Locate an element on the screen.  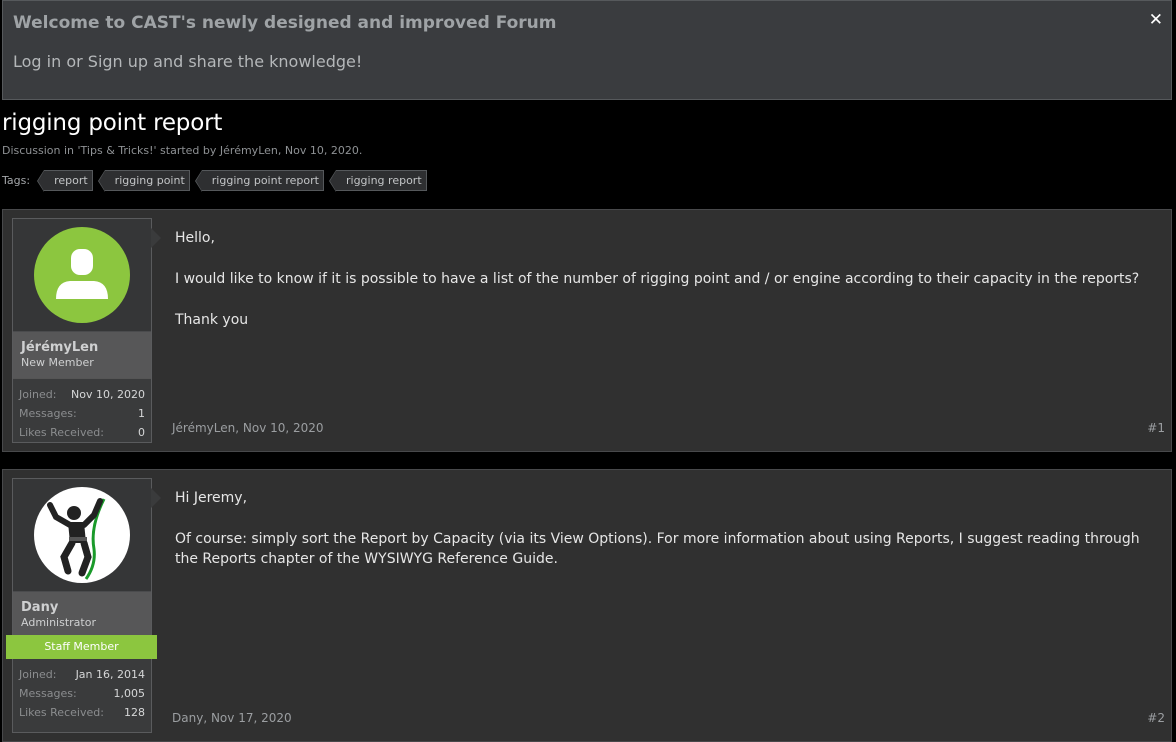
close-icon: ✕ is located at coordinates (1156, 20).